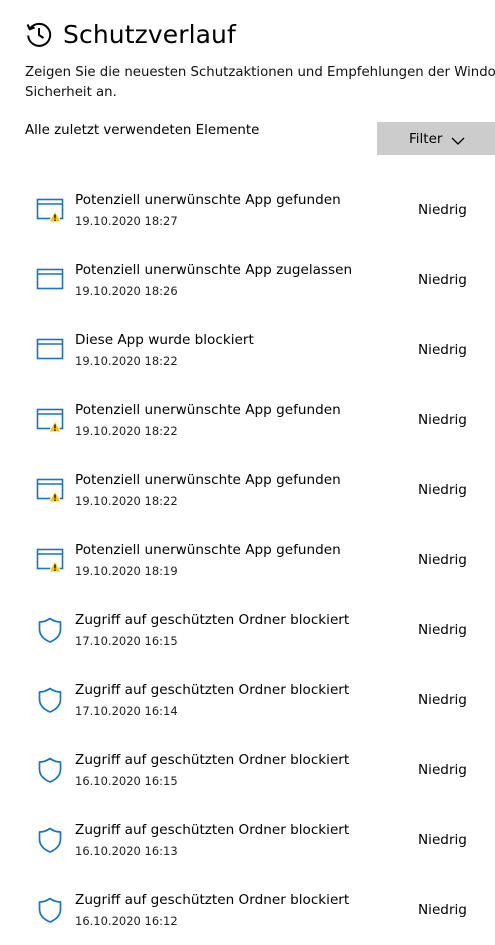 The height and width of the screenshot is (945, 495). What do you see at coordinates (126, 781) in the screenshot?
I see `history-item-date: 16.10.2020 16:15` at bounding box center [126, 781].